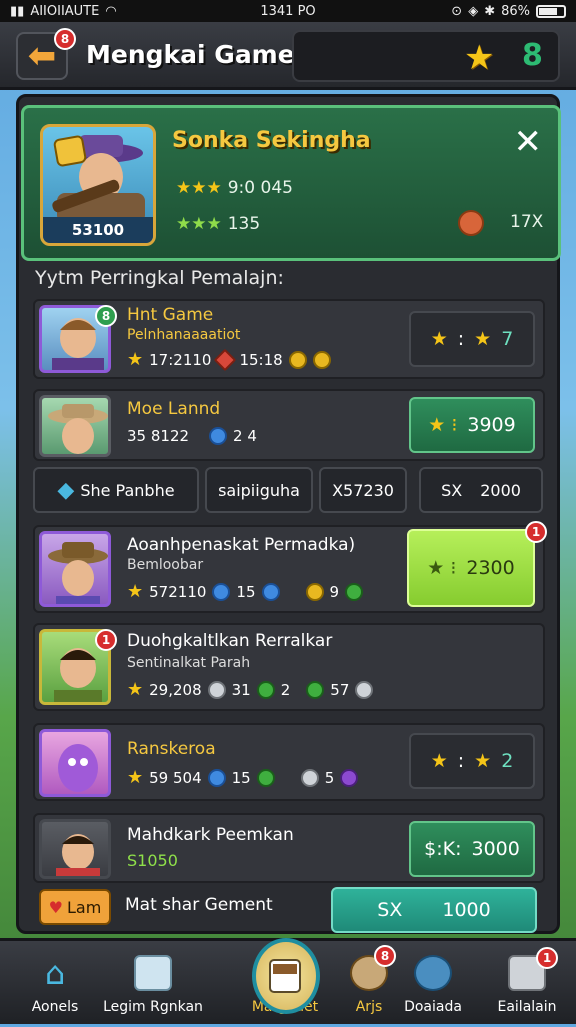 The image size is (576, 1027). What do you see at coordinates (42, 56) in the screenshot?
I see `back-arrow-icon: ⬅` at bounding box center [42, 56].